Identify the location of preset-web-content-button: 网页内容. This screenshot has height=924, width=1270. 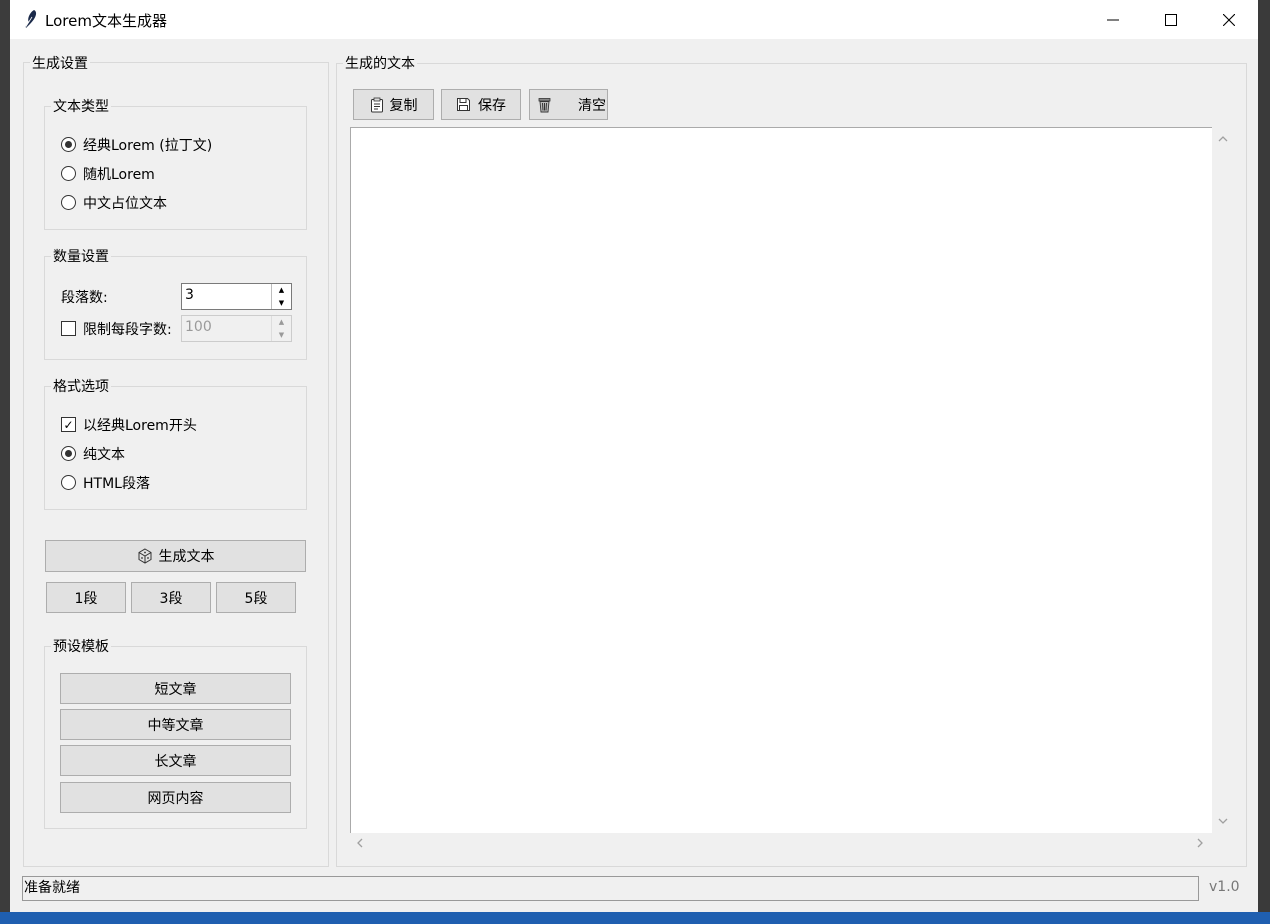
(175, 797).